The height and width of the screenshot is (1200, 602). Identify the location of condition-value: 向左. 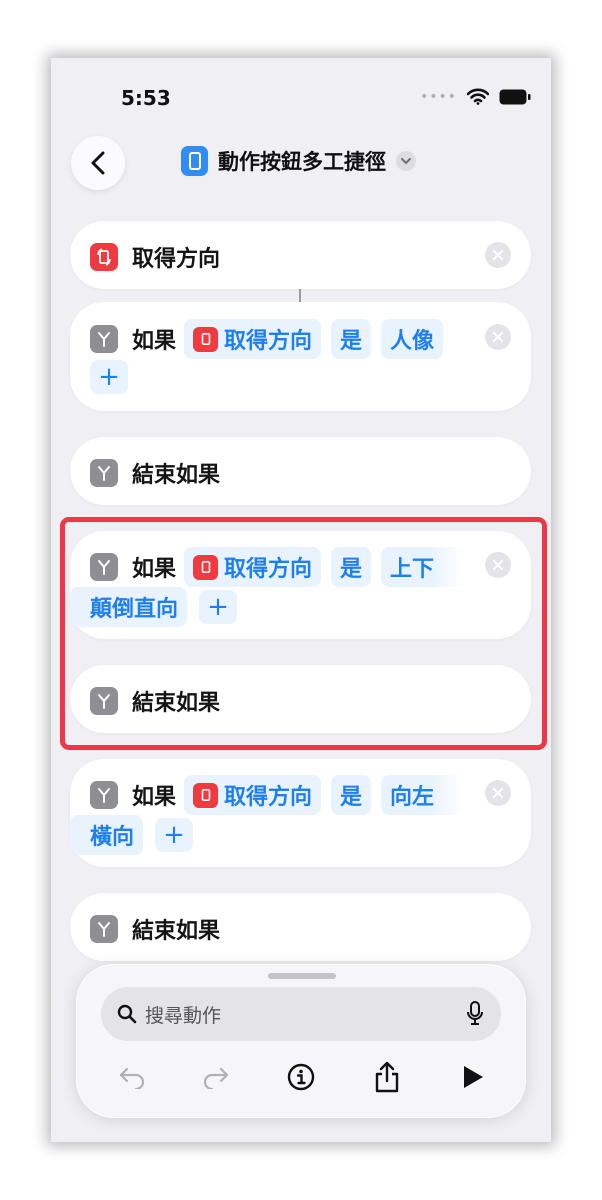
(423, 795).